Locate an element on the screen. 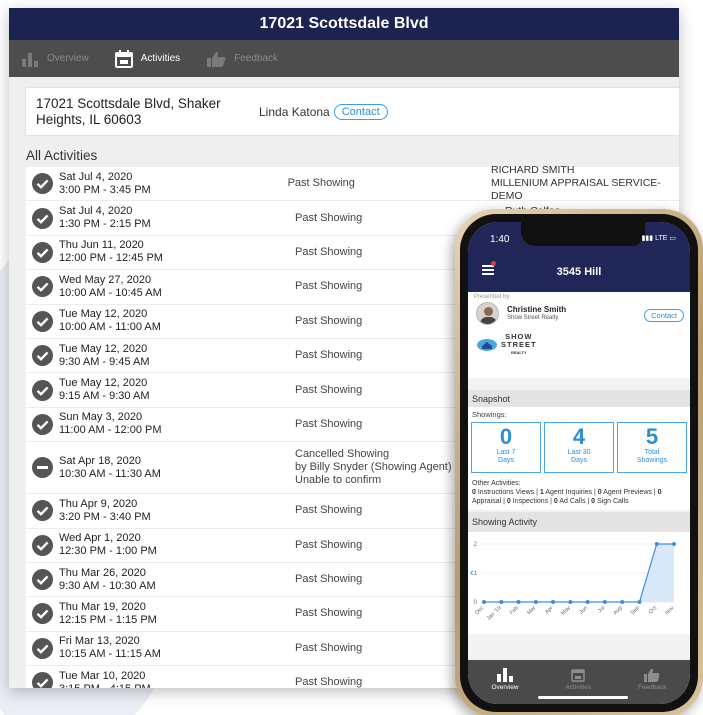 This screenshot has width=703, height=715. phone-tab-overview: Overview is located at coordinates (505, 679).